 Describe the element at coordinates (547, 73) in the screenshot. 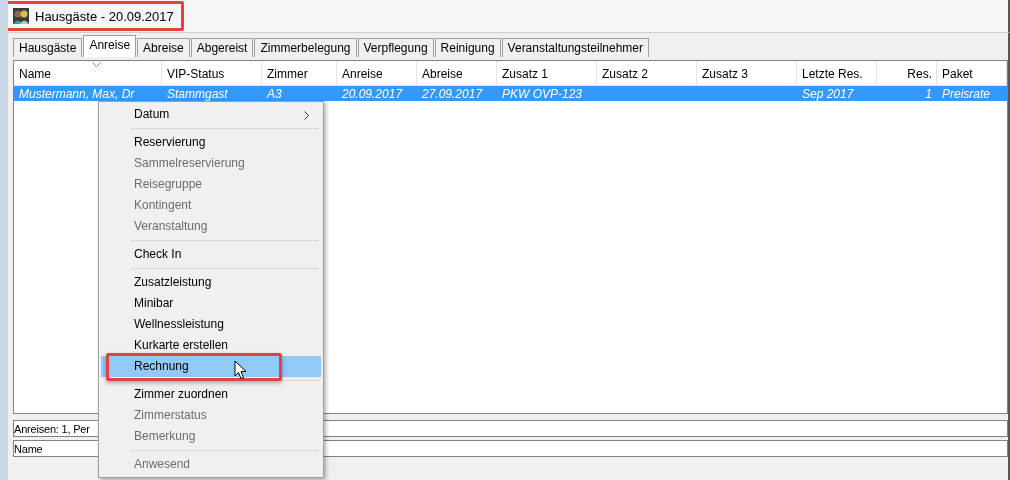

I see `column-header: Zusatz 1` at that location.